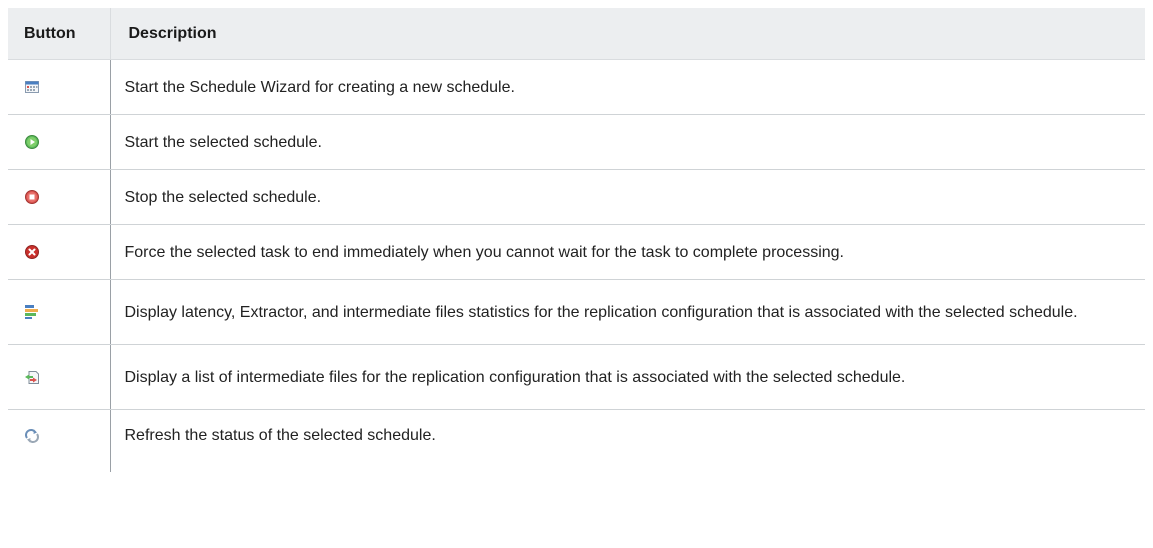 The image size is (1153, 548). I want to click on header-button: Button, so click(59, 34).